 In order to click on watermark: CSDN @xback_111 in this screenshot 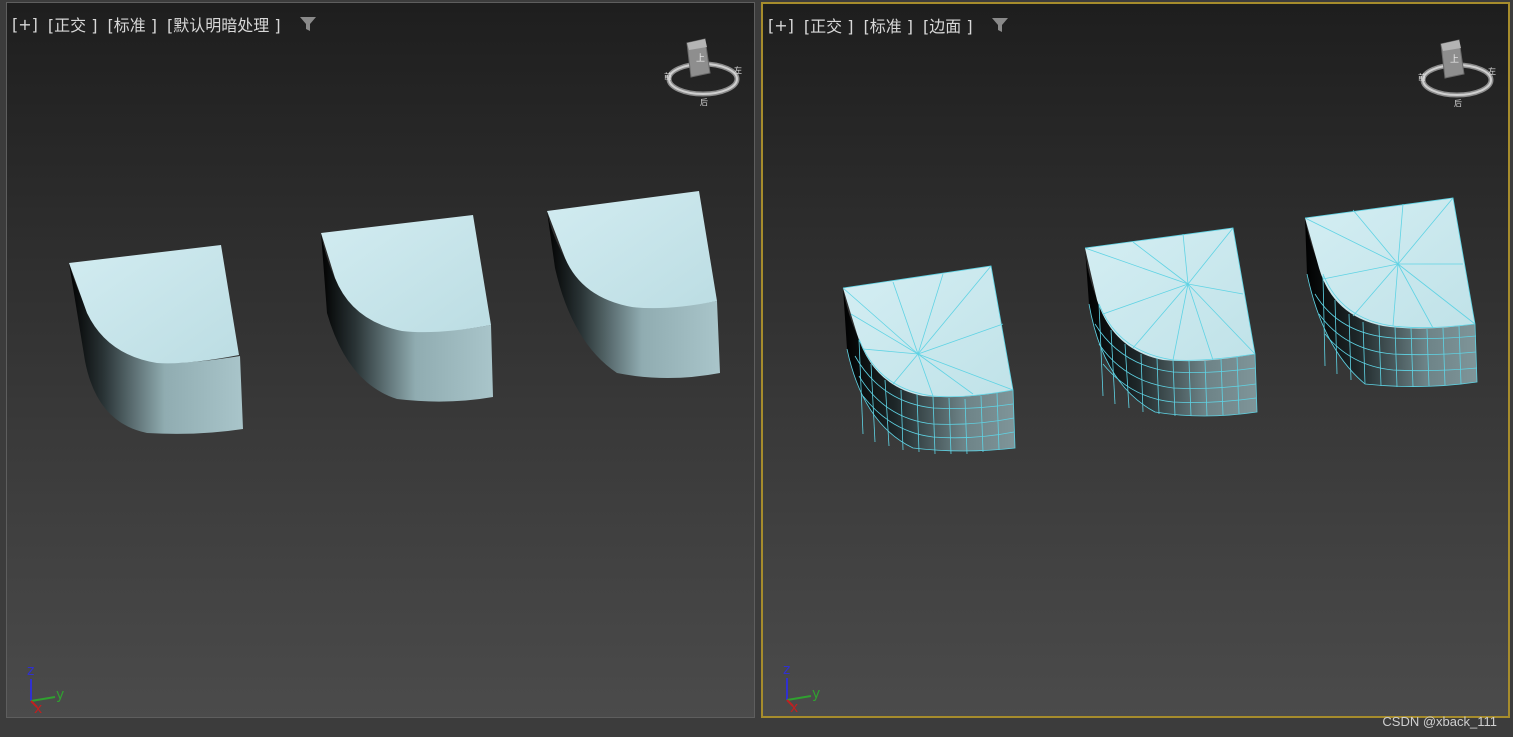, I will do `click(1439, 721)`.